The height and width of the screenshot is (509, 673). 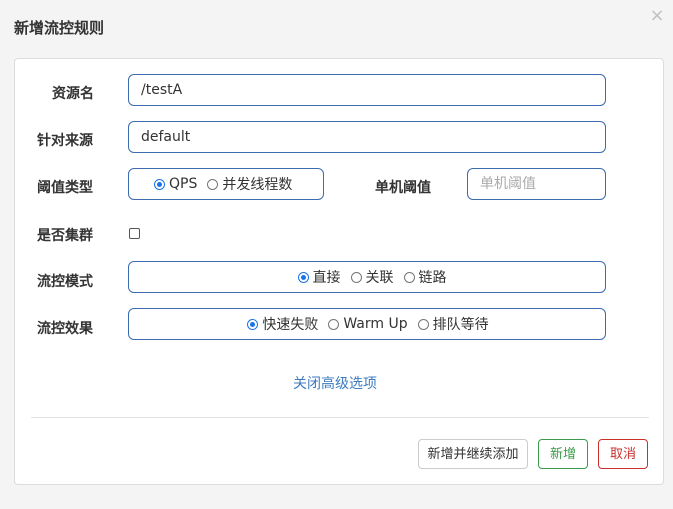 I want to click on radio-label: 链路, so click(x=432, y=278).